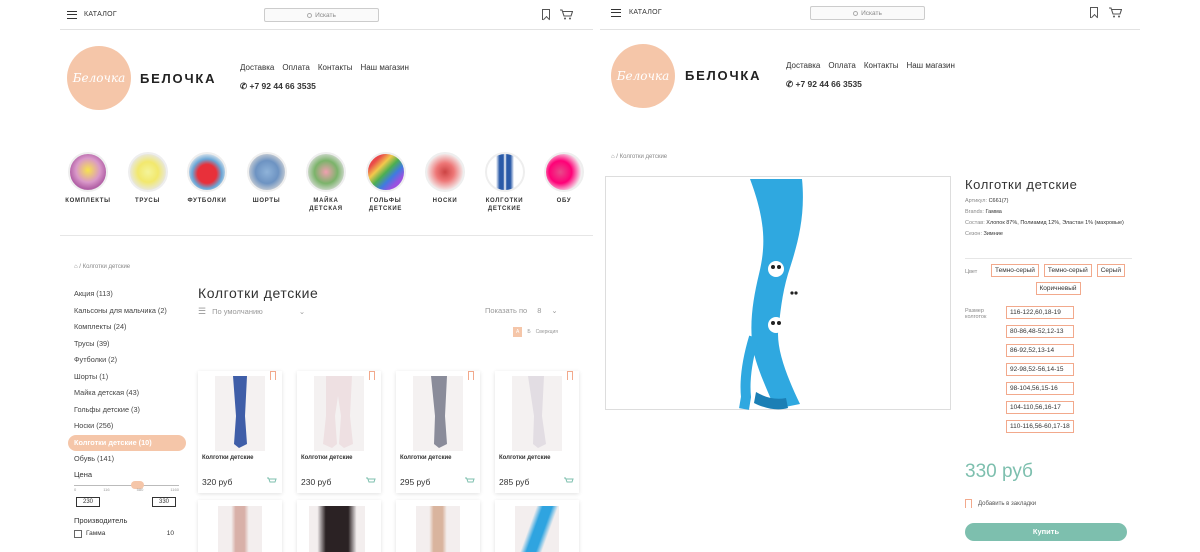  What do you see at coordinates (251, 311) in the screenshot?
I see `sort-select: ☰ По умолчанию ⌄` at bounding box center [251, 311].